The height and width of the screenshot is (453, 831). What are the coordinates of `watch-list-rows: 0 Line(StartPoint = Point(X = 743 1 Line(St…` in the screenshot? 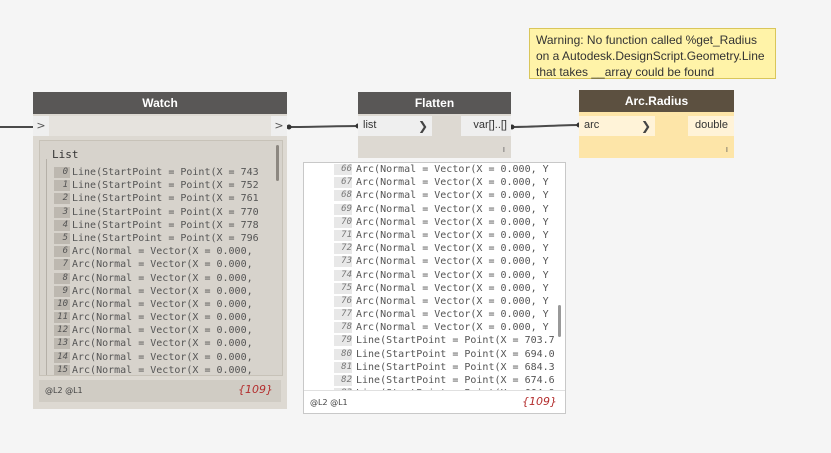 It's located at (156, 268).